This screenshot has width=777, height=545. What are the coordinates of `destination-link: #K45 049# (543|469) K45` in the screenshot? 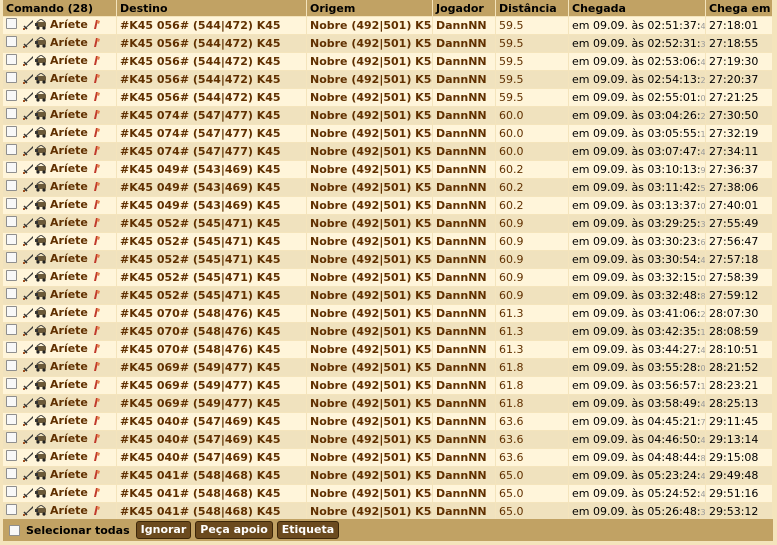 It's located at (200, 187).